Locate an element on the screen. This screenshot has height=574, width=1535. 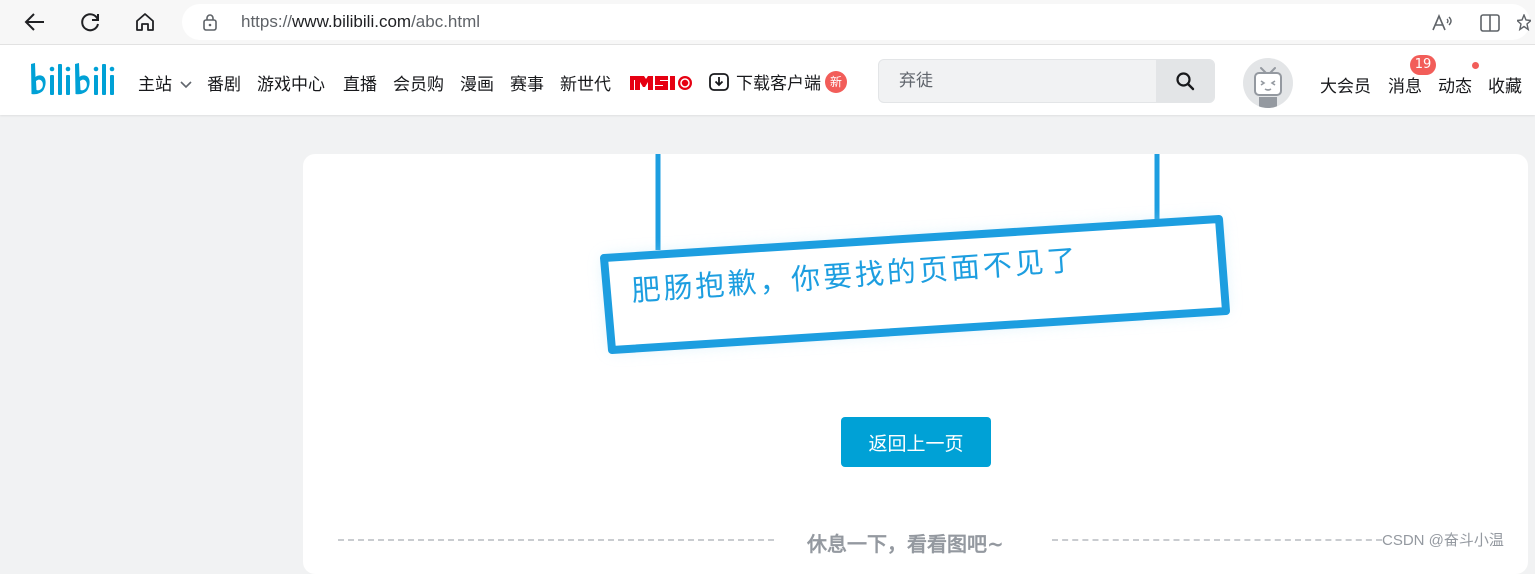
browser-toolbar: https://www.bilibili.com/abc.html is located at coordinates (767, 22).